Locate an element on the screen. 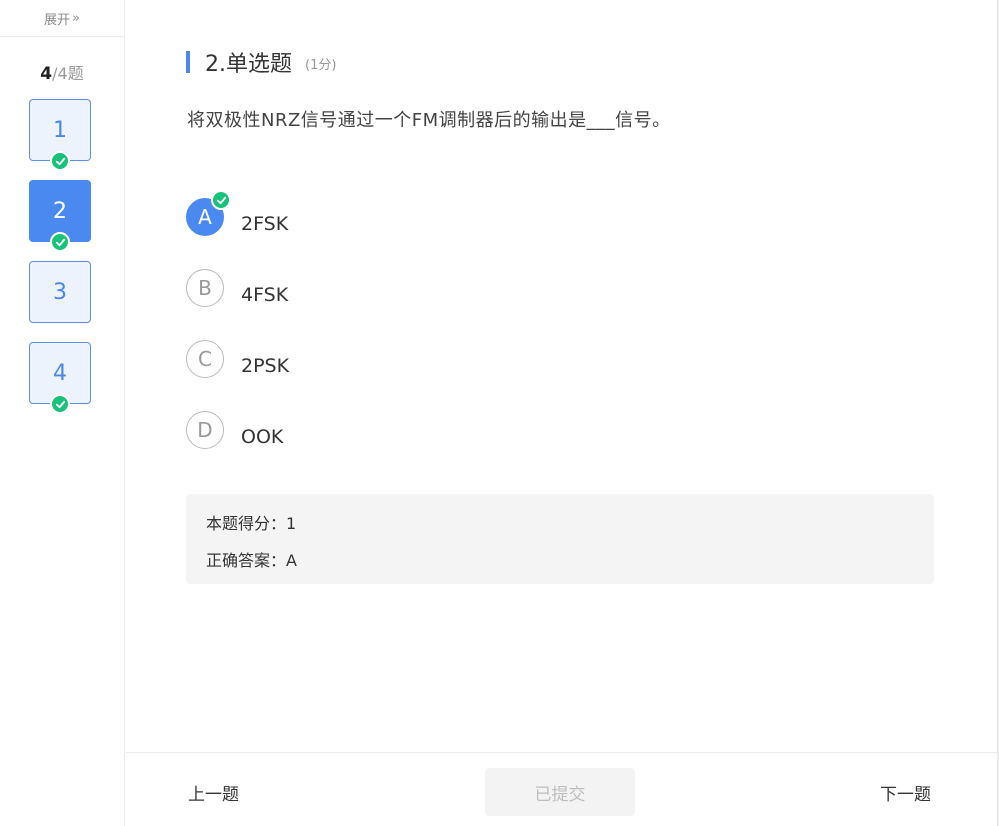  question-nav-2: 2 is located at coordinates (60, 216).